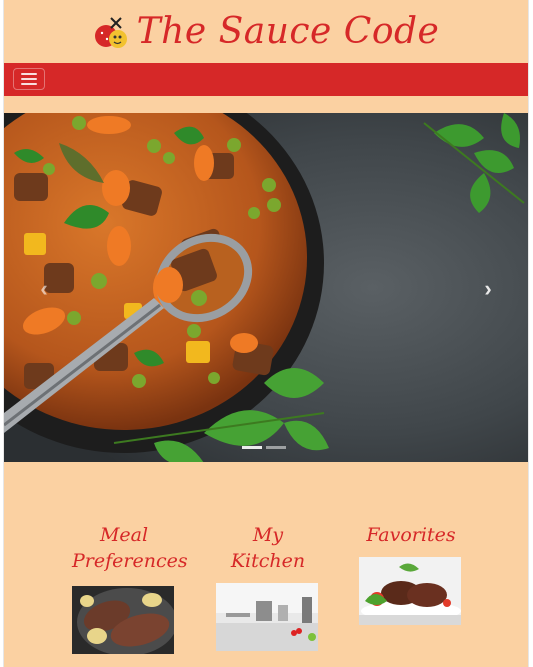  Describe the element at coordinates (44, 288) in the screenshot. I see `chevron-left-icon: ‹` at that location.